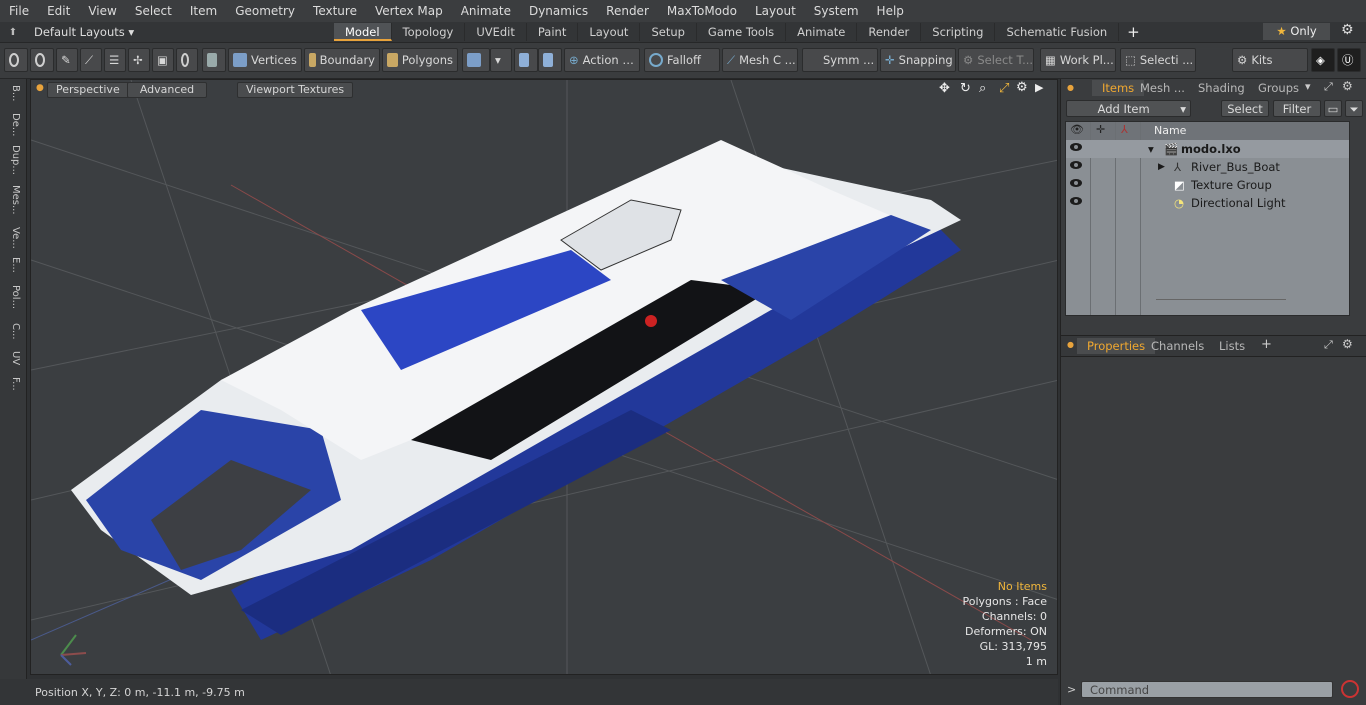 Image resolution: width=1366 pixels, height=705 pixels. I want to click on layers-button: ☰, so click(115, 60).